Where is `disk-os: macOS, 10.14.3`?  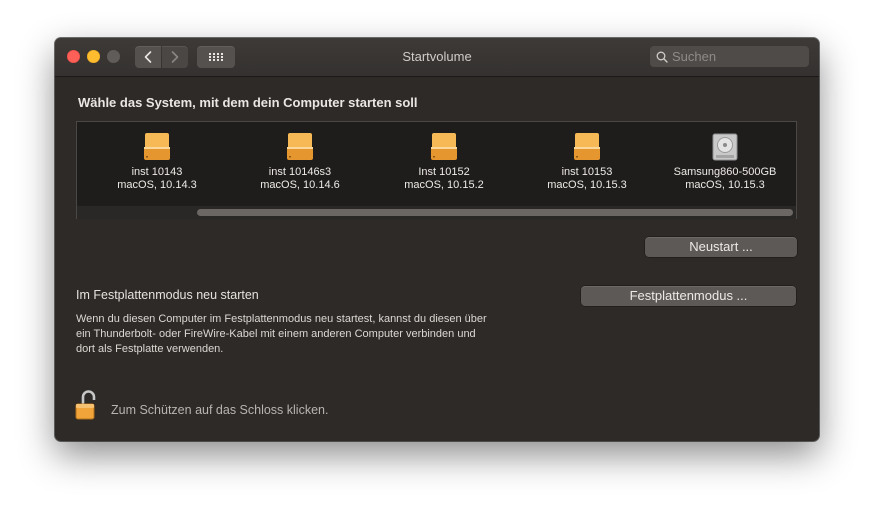
disk-os: macOS, 10.14.3 is located at coordinates (157, 185).